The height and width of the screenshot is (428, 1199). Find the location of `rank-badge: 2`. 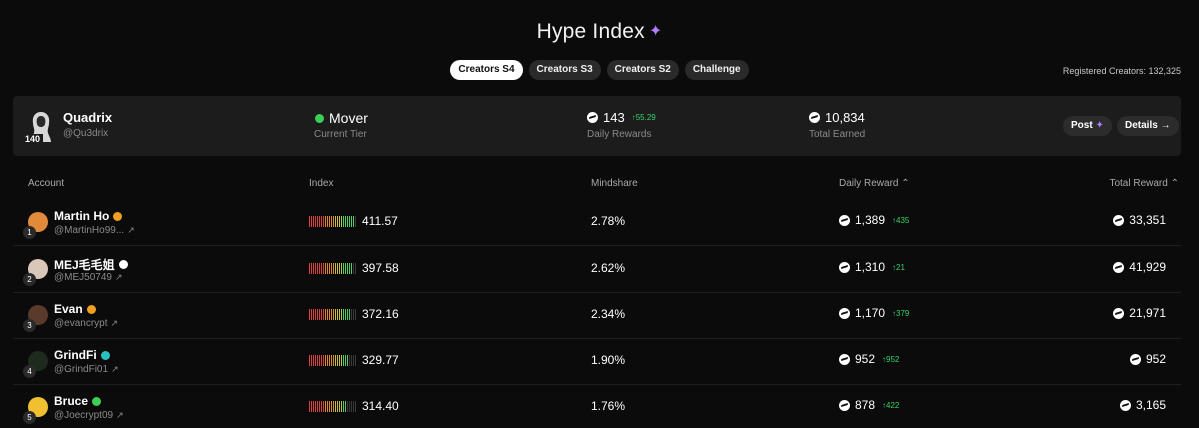

rank-badge: 2 is located at coordinates (29, 279).